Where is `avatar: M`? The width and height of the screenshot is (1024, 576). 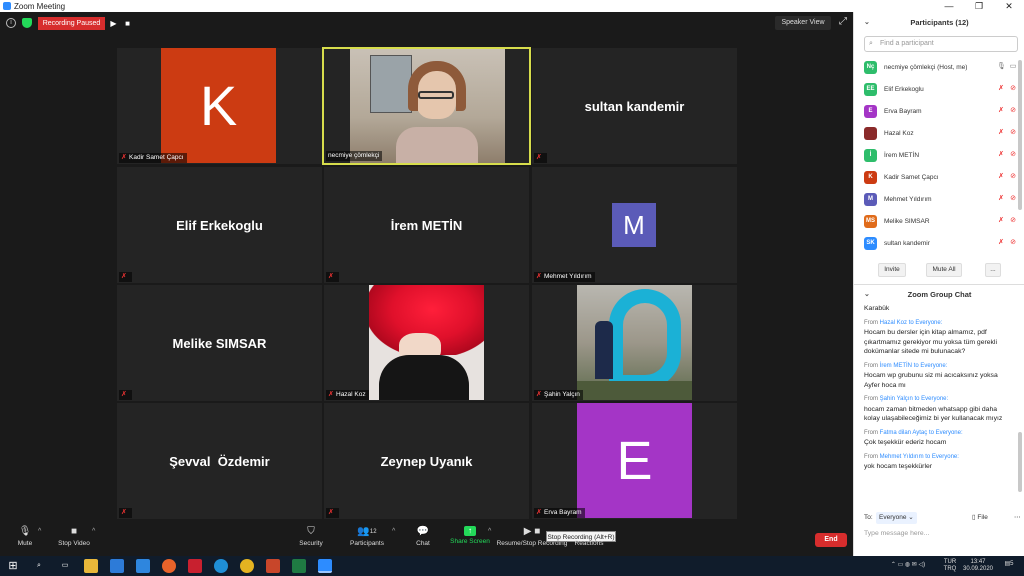 avatar: M is located at coordinates (634, 225).